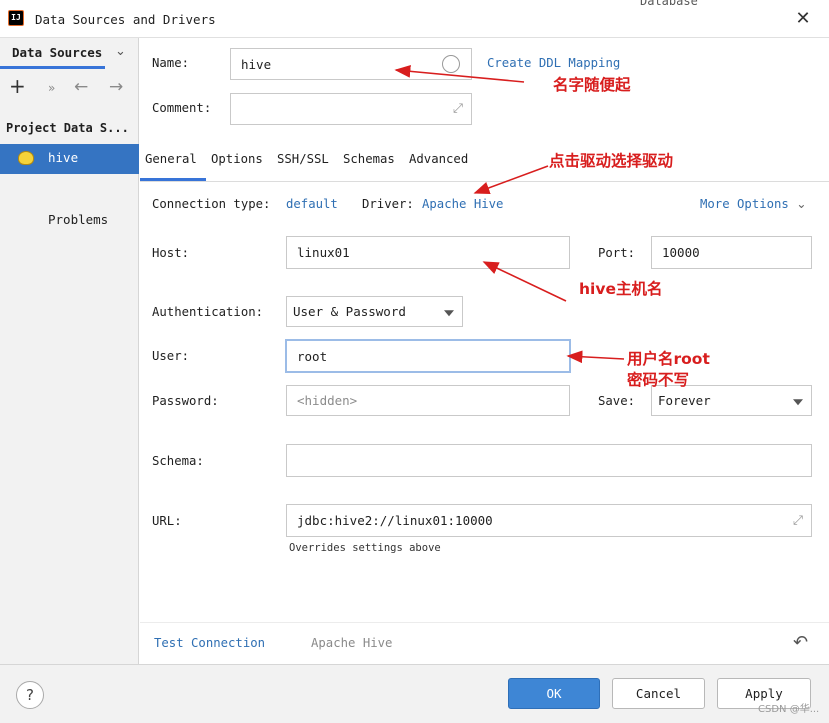 The width and height of the screenshot is (829, 723). Describe the element at coordinates (595, 357) in the screenshot. I see `annotation-arrow-user` at that location.